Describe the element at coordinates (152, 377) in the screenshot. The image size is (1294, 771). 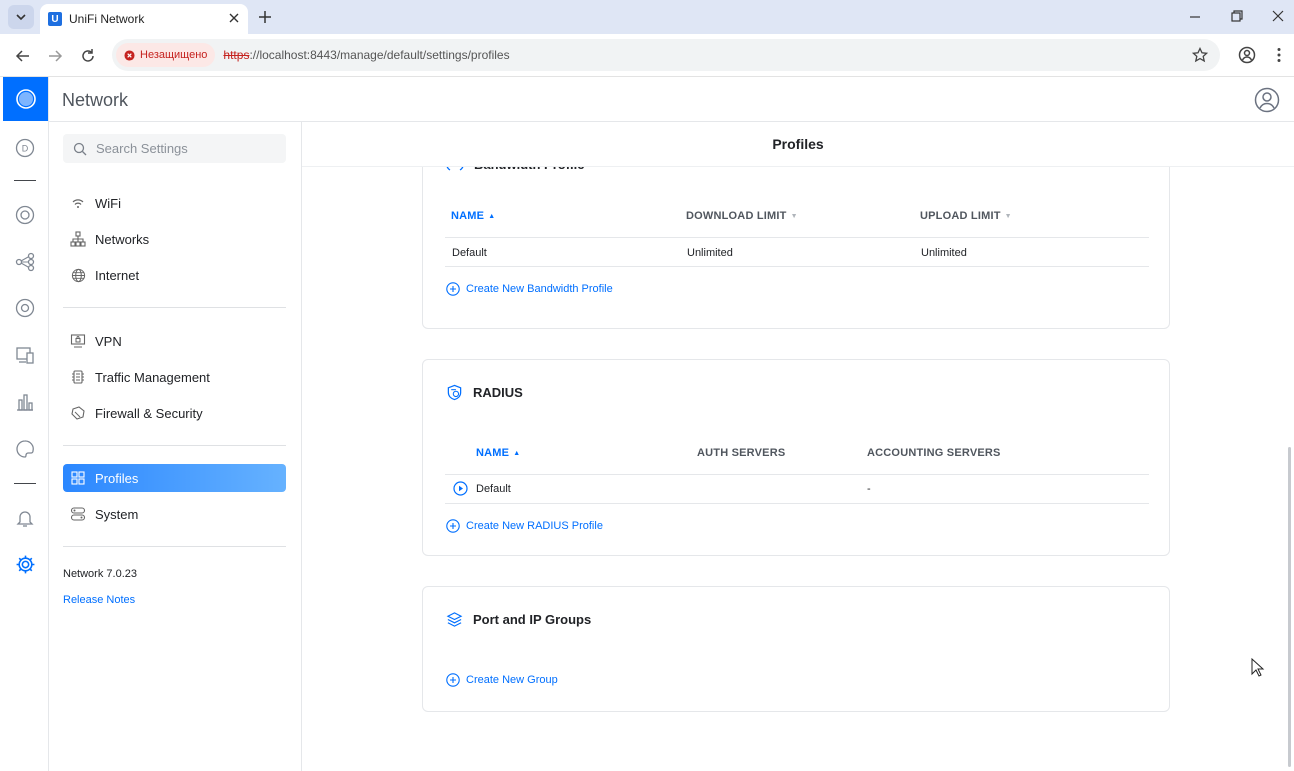
I see `sidebar-item-label: Traffic Management` at that location.